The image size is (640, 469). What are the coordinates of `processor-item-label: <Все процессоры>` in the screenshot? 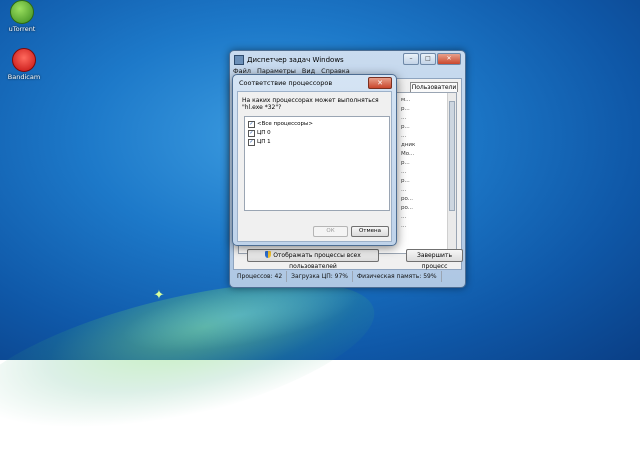 It's located at (285, 124).